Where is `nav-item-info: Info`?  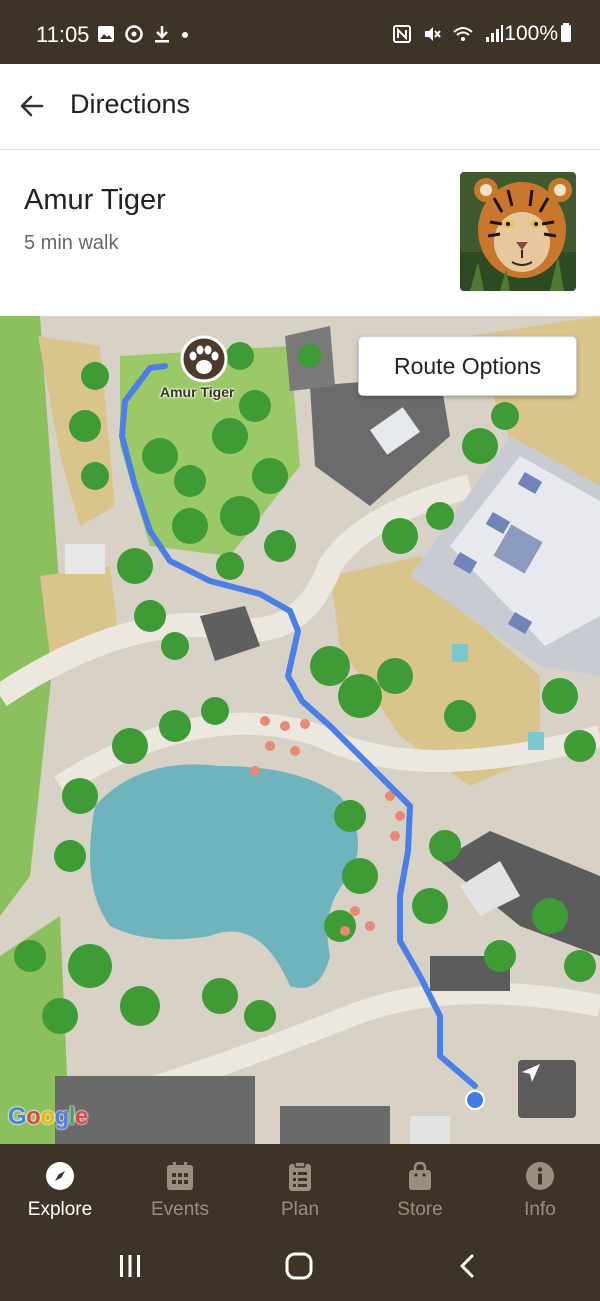
nav-item-info: Info is located at coordinates (540, 1187).